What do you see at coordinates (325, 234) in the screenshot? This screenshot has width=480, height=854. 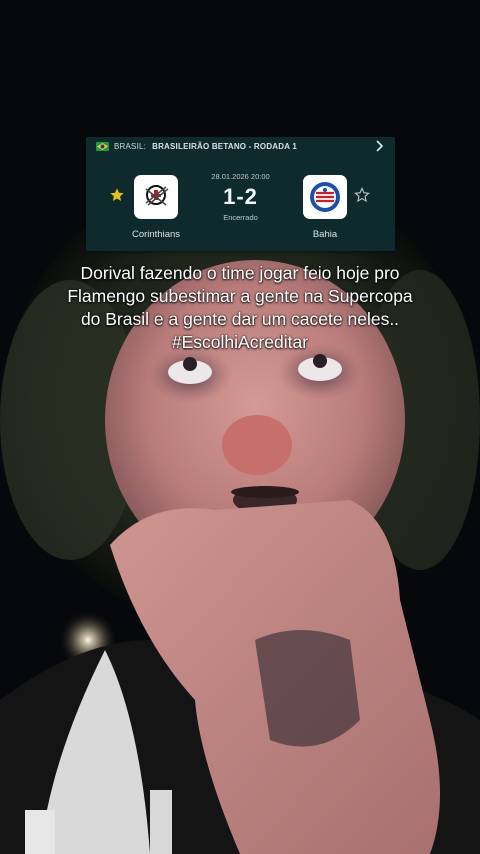 I see `away-team-name: Bahia` at bounding box center [325, 234].